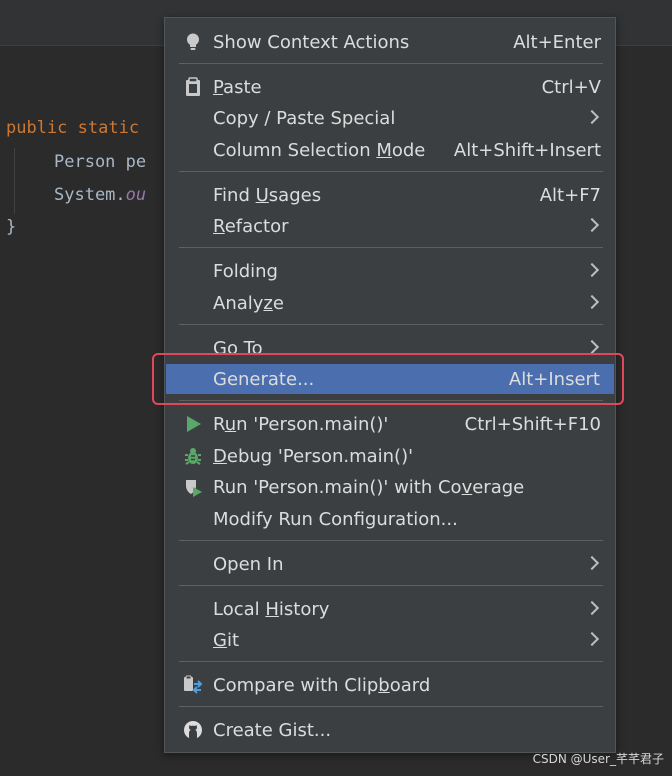 The width and height of the screenshot is (672, 776). I want to click on code-line-3: System.ou, so click(100, 195).